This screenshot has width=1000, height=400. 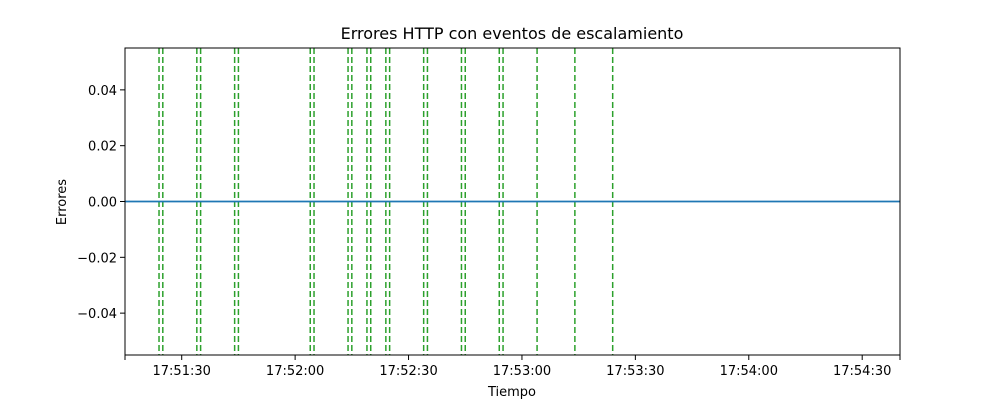 I want to click on x-tick-label: 17:54:30, so click(x=862, y=371).